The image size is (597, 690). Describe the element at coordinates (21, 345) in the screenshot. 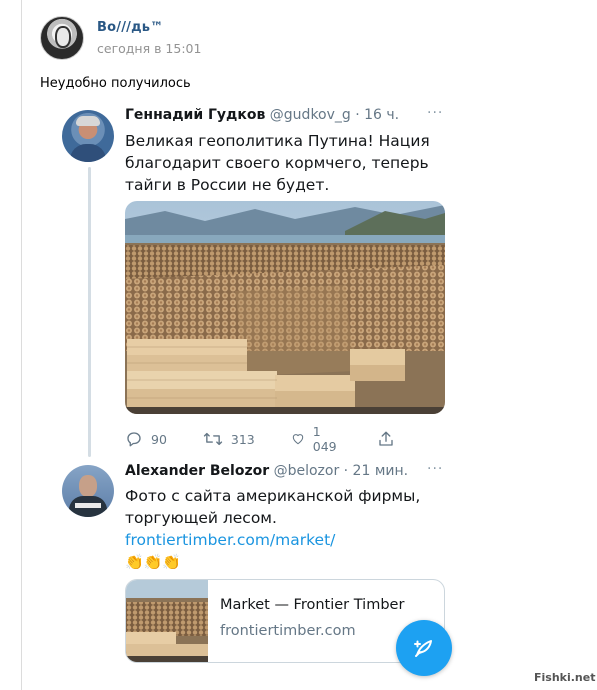

I see `thread-divider-line` at that location.